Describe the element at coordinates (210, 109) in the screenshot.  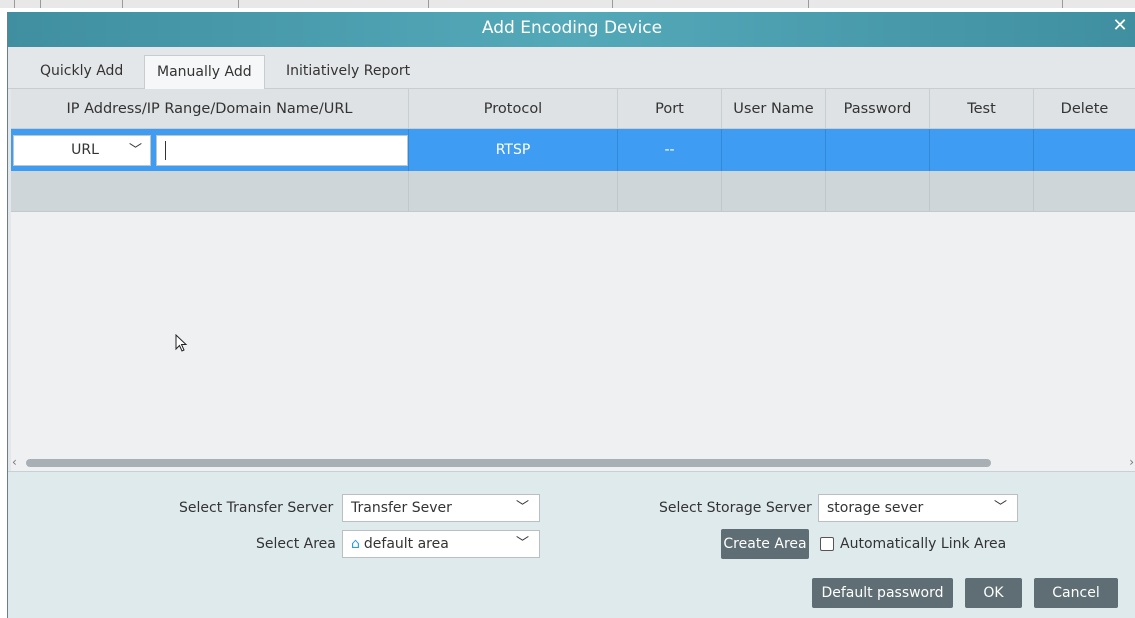
I see `column-header-address: IP Address/IP Range/Domain Name/URL` at that location.